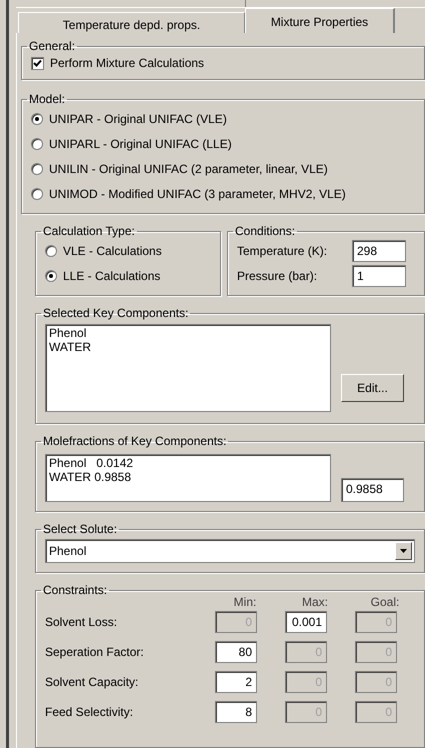 Image resolution: width=425 pixels, height=748 pixels. What do you see at coordinates (282, 251) in the screenshot?
I see `field-label: Temperature (K):` at bounding box center [282, 251].